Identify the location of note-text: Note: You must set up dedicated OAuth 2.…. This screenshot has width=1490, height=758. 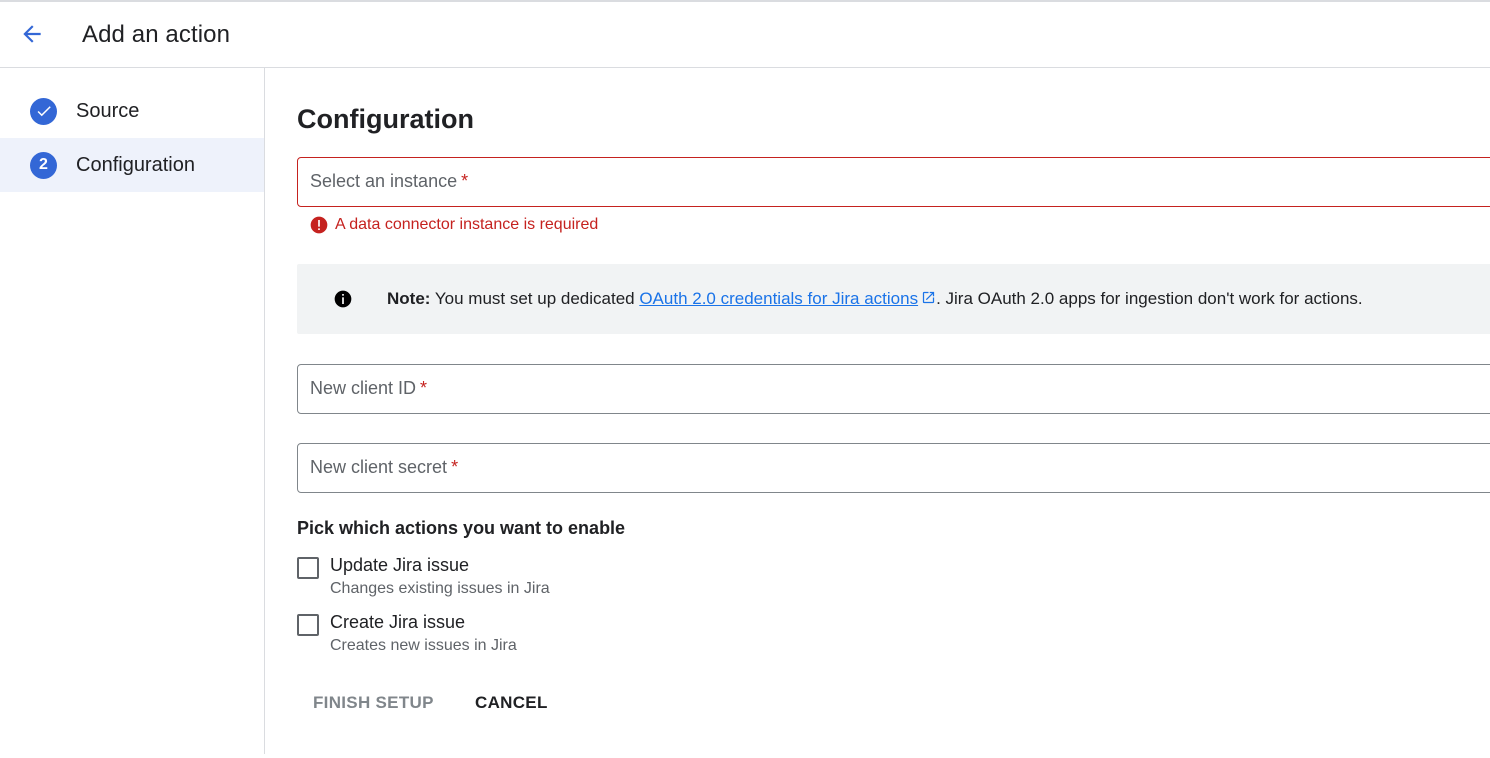
(875, 299).